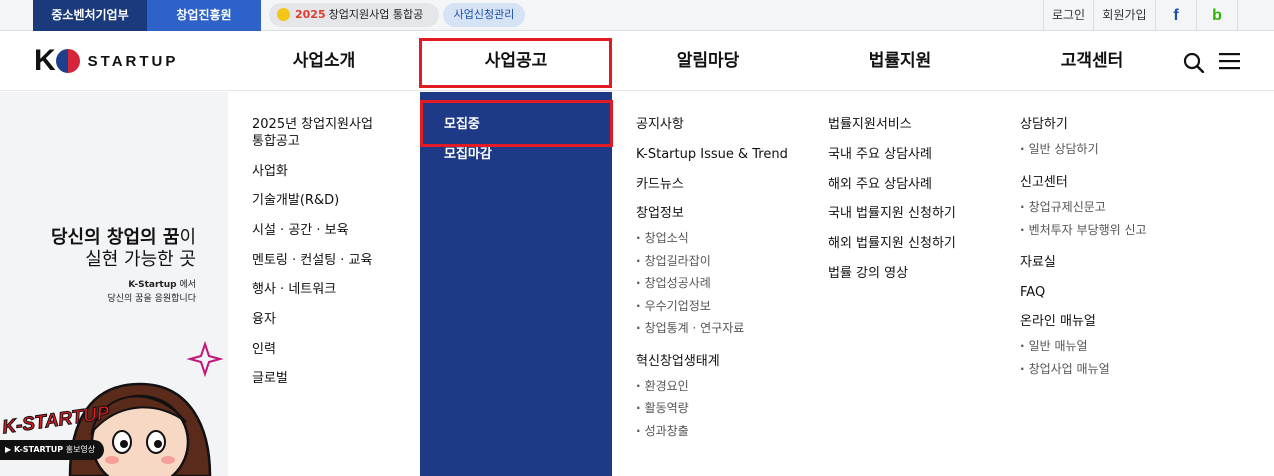 Image resolution: width=1274 pixels, height=476 pixels. What do you see at coordinates (276, 141) in the screenshot?
I see `submenu-item: 통합공고` at bounding box center [276, 141].